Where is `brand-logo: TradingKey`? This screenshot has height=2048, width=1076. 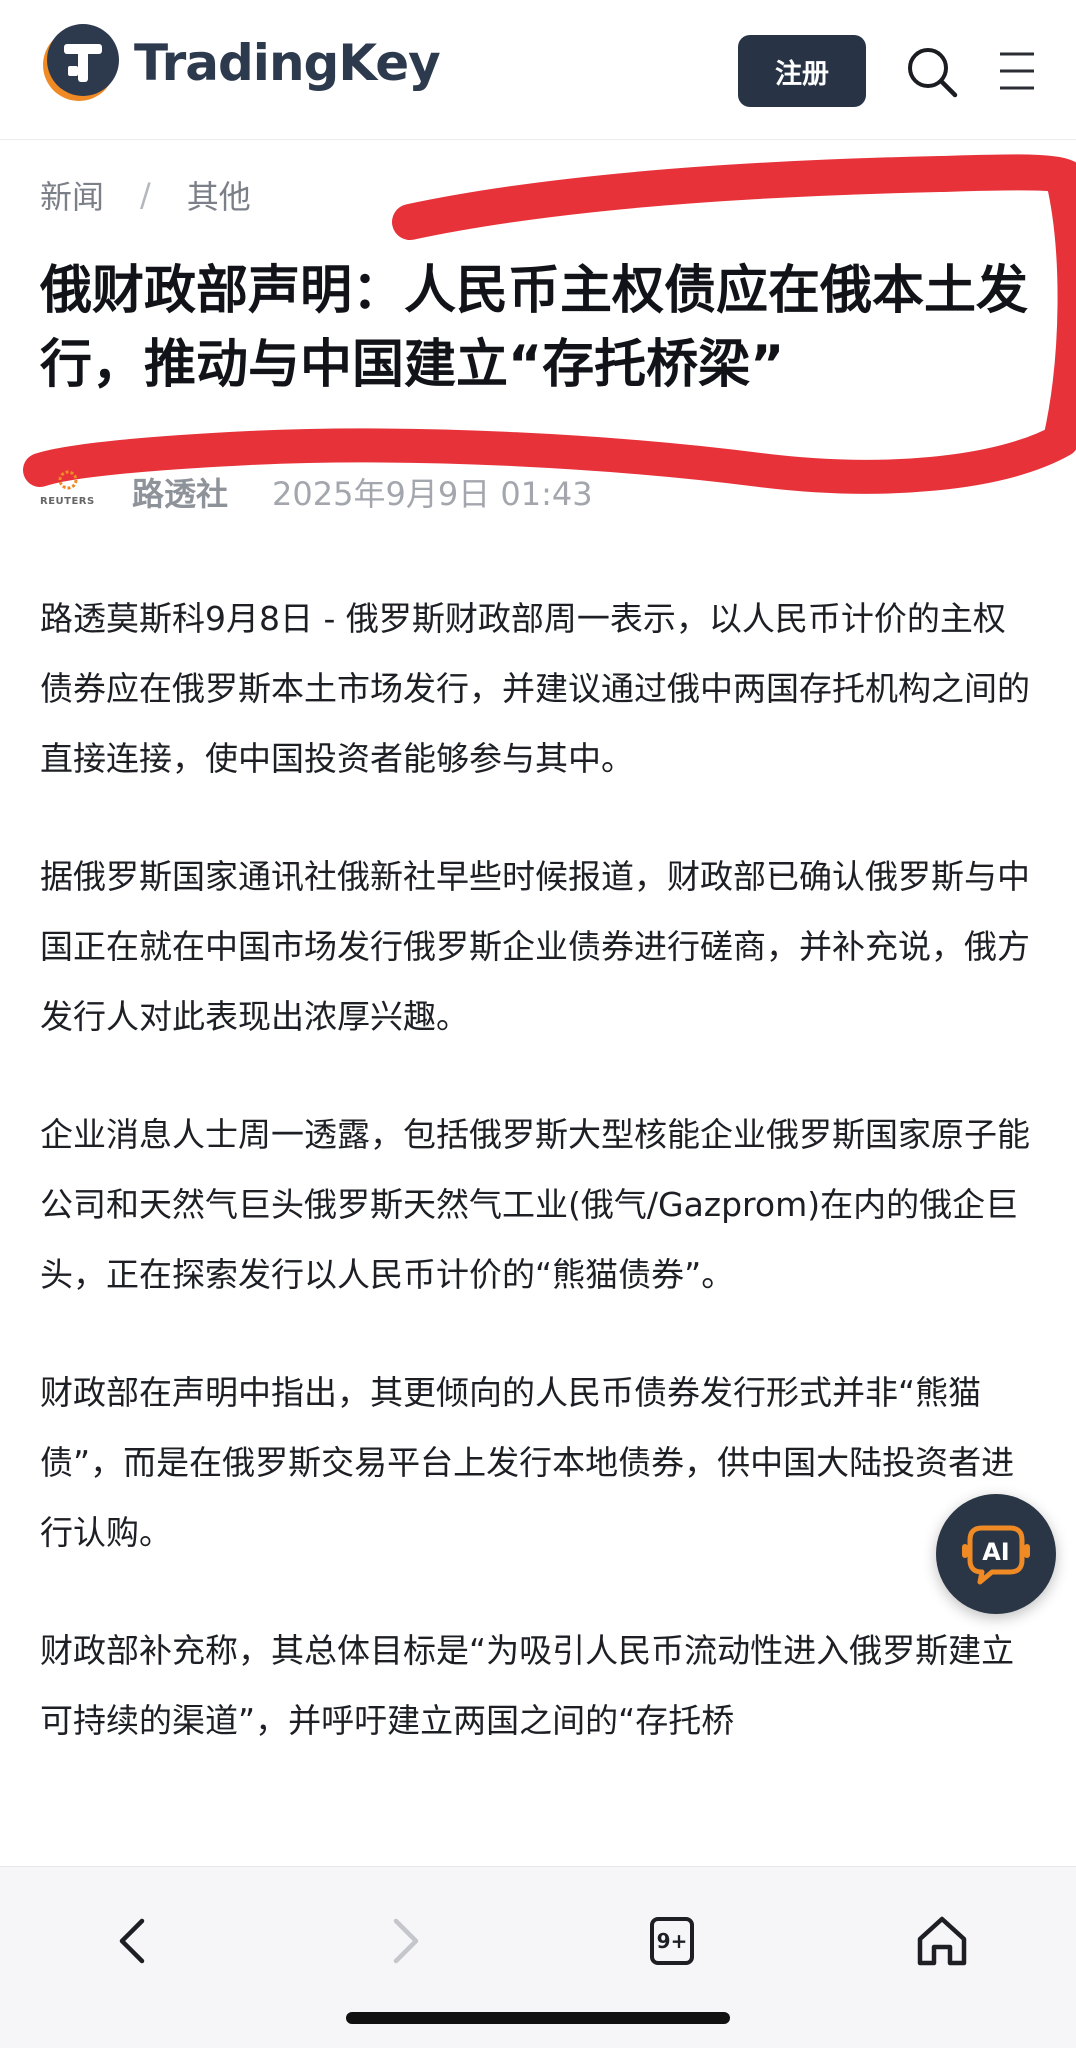 brand-logo: TradingKey is located at coordinates (239, 63).